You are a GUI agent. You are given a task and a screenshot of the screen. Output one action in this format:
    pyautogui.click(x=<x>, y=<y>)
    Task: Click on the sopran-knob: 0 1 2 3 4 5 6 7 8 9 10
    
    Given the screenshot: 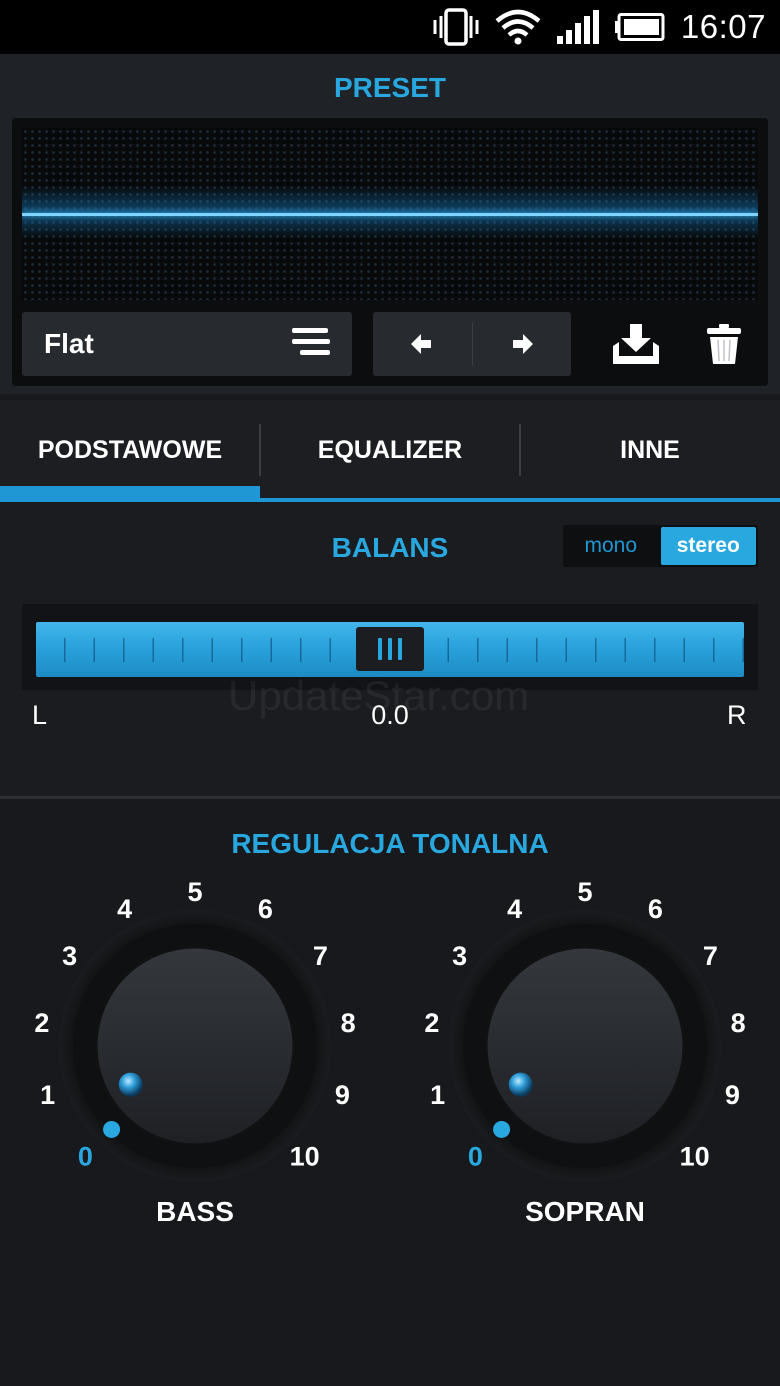 What is the action you would take?
    pyautogui.click(x=585, y=1025)
    